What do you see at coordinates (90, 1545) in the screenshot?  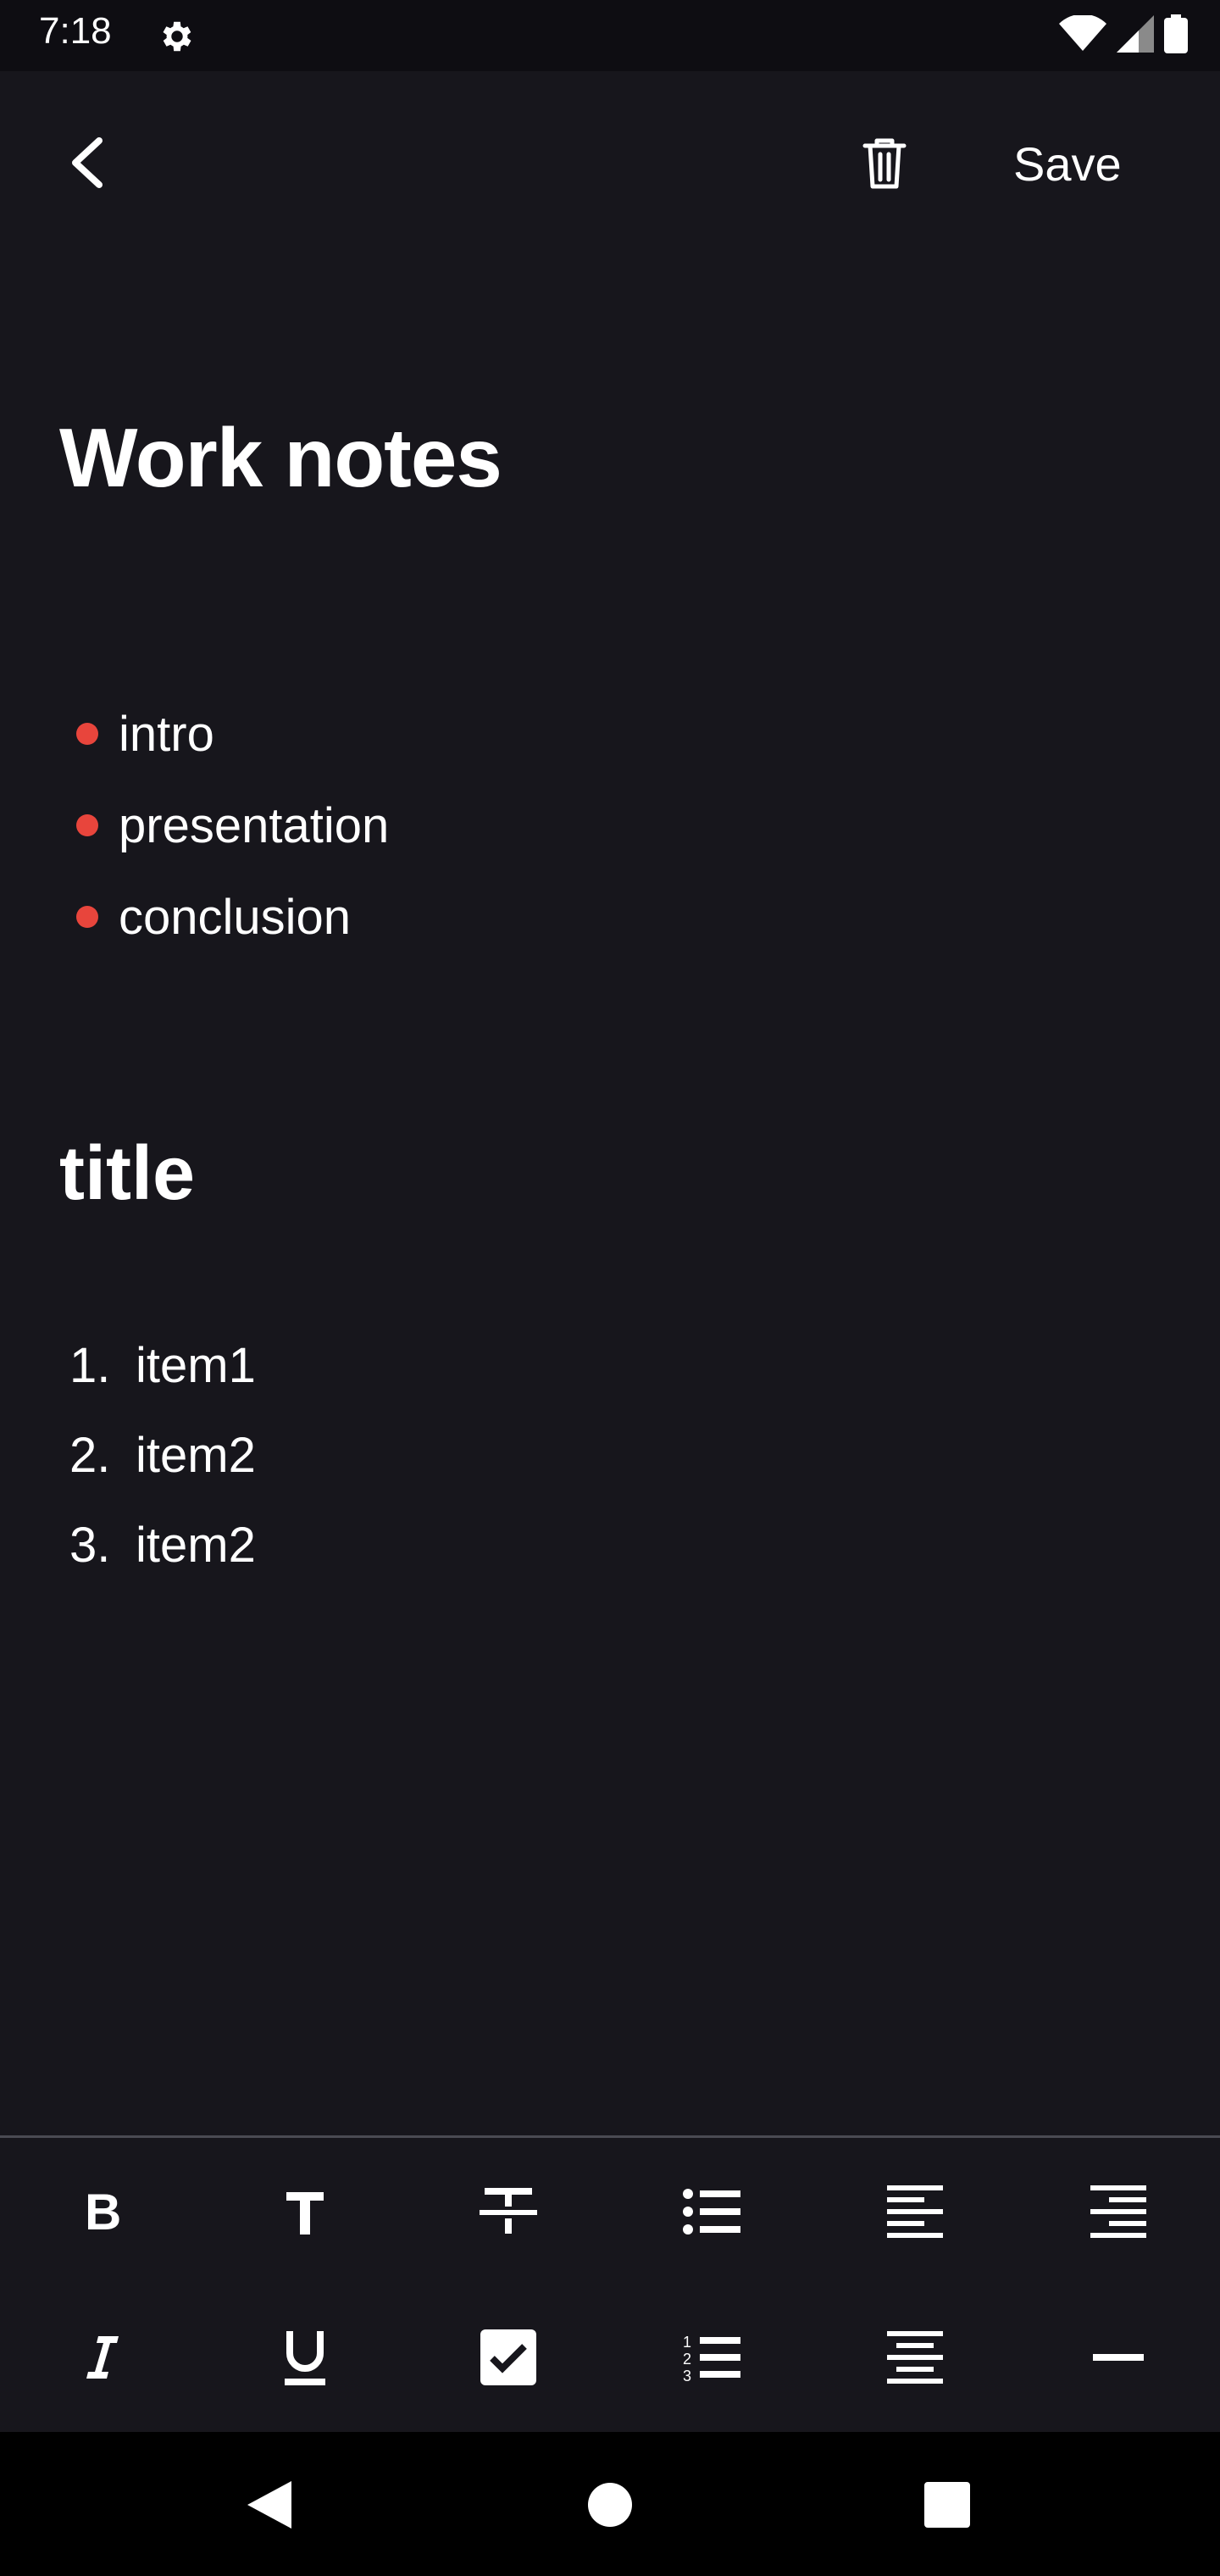 I see `list-number: 3.` at bounding box center [90, 1545].